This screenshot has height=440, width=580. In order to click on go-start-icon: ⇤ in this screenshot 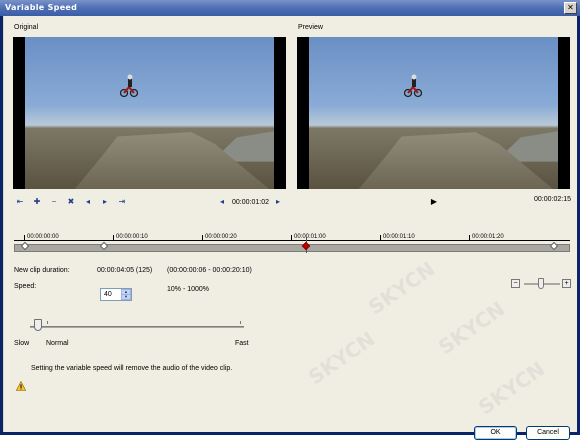, I will do `click(20, 202)`.